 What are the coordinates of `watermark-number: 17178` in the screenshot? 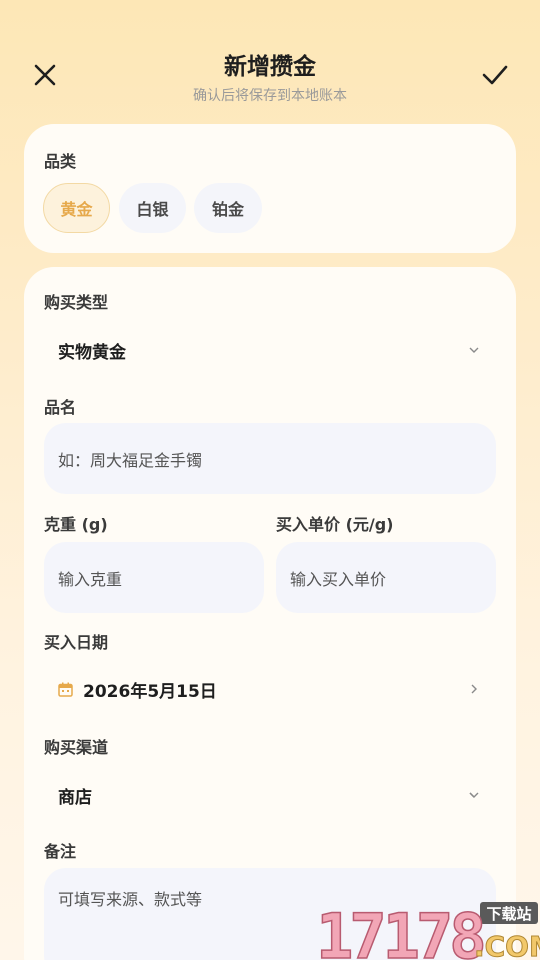 It's located at (399, 930).